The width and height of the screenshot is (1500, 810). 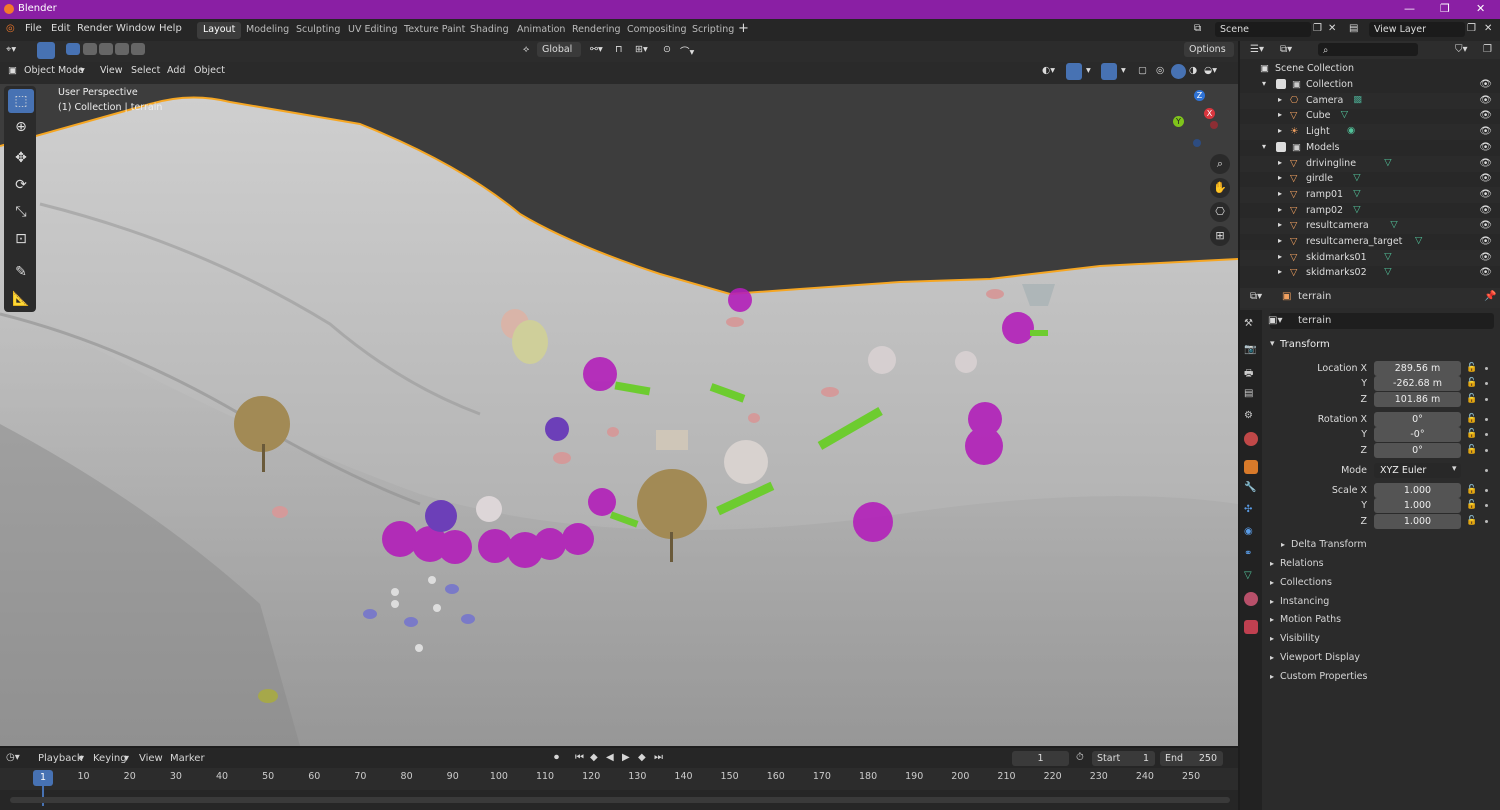 I want to click on navigation-gizmo: Z X Y, so click(x=1198, y=119).